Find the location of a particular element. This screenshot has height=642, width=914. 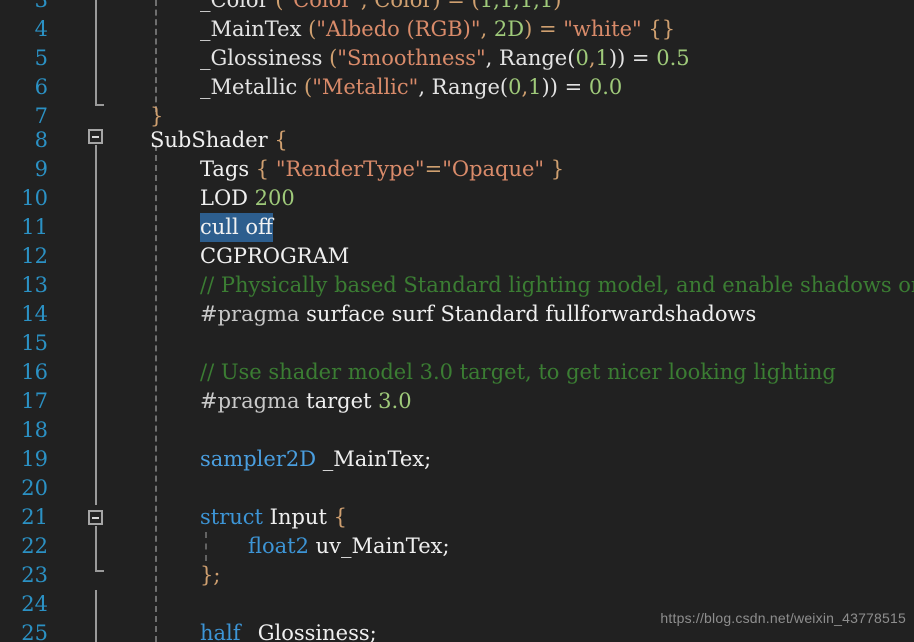

line-number: 21 is located at coordinates (34, 517).